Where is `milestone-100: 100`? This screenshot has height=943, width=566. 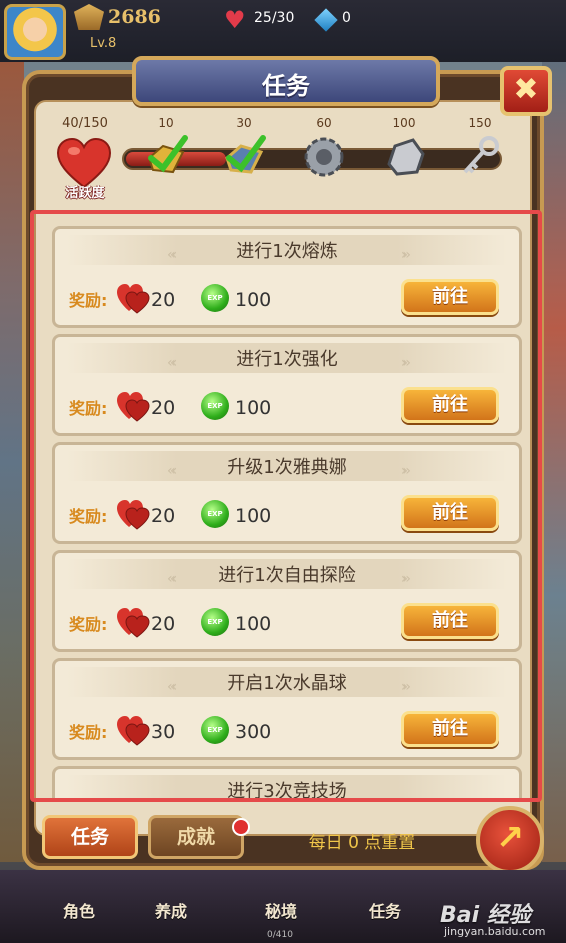 milestone-100: 100 is located at coordinates (404, 148).